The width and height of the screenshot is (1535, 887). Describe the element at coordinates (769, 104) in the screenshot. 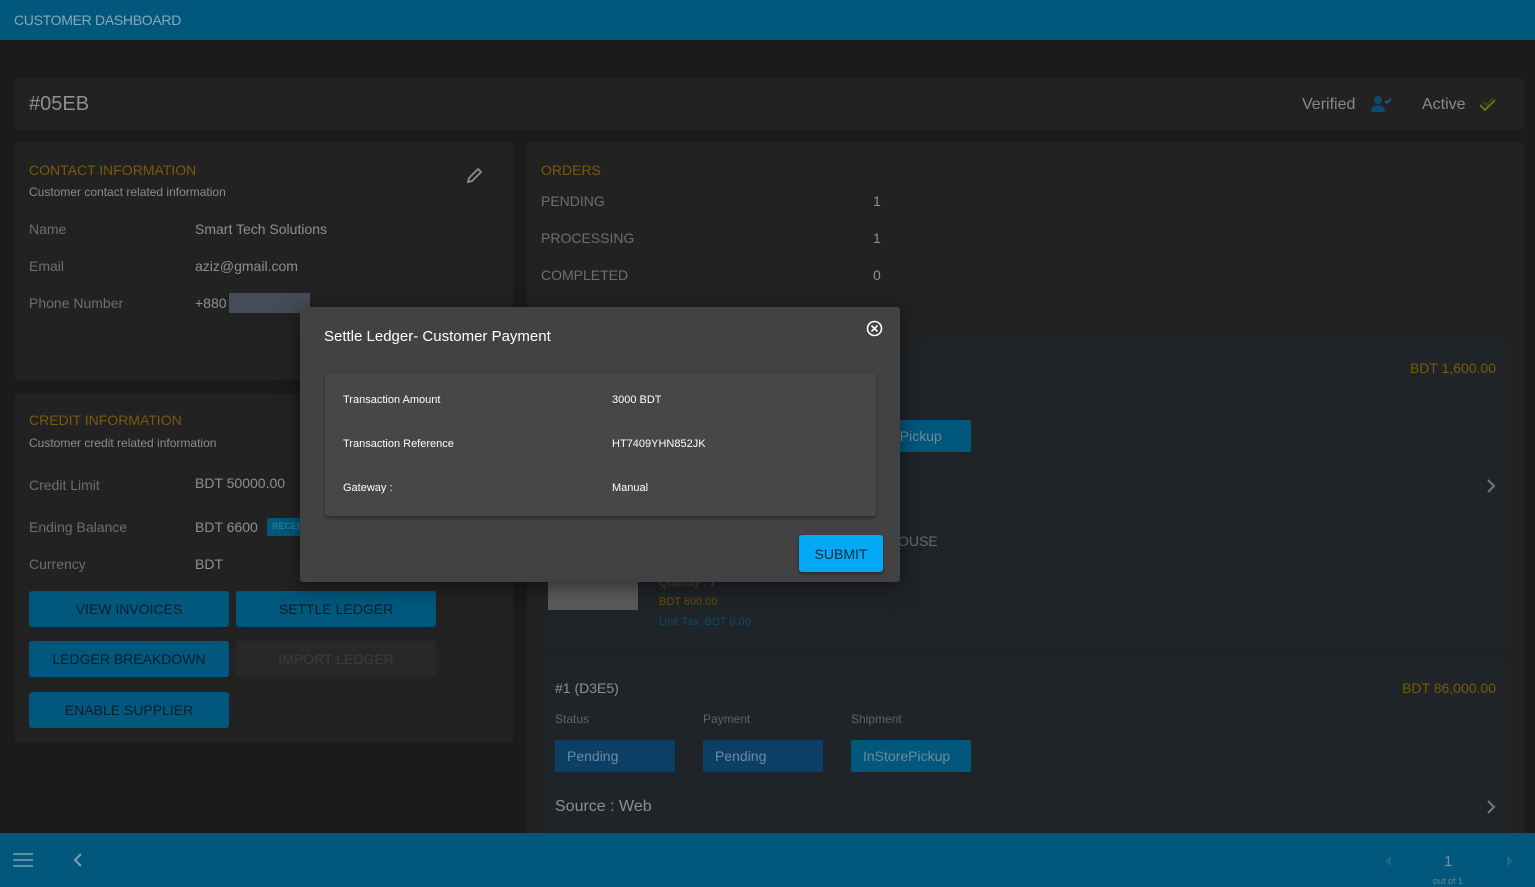

I see `customer-header: #05EB Verified Active` at that location.